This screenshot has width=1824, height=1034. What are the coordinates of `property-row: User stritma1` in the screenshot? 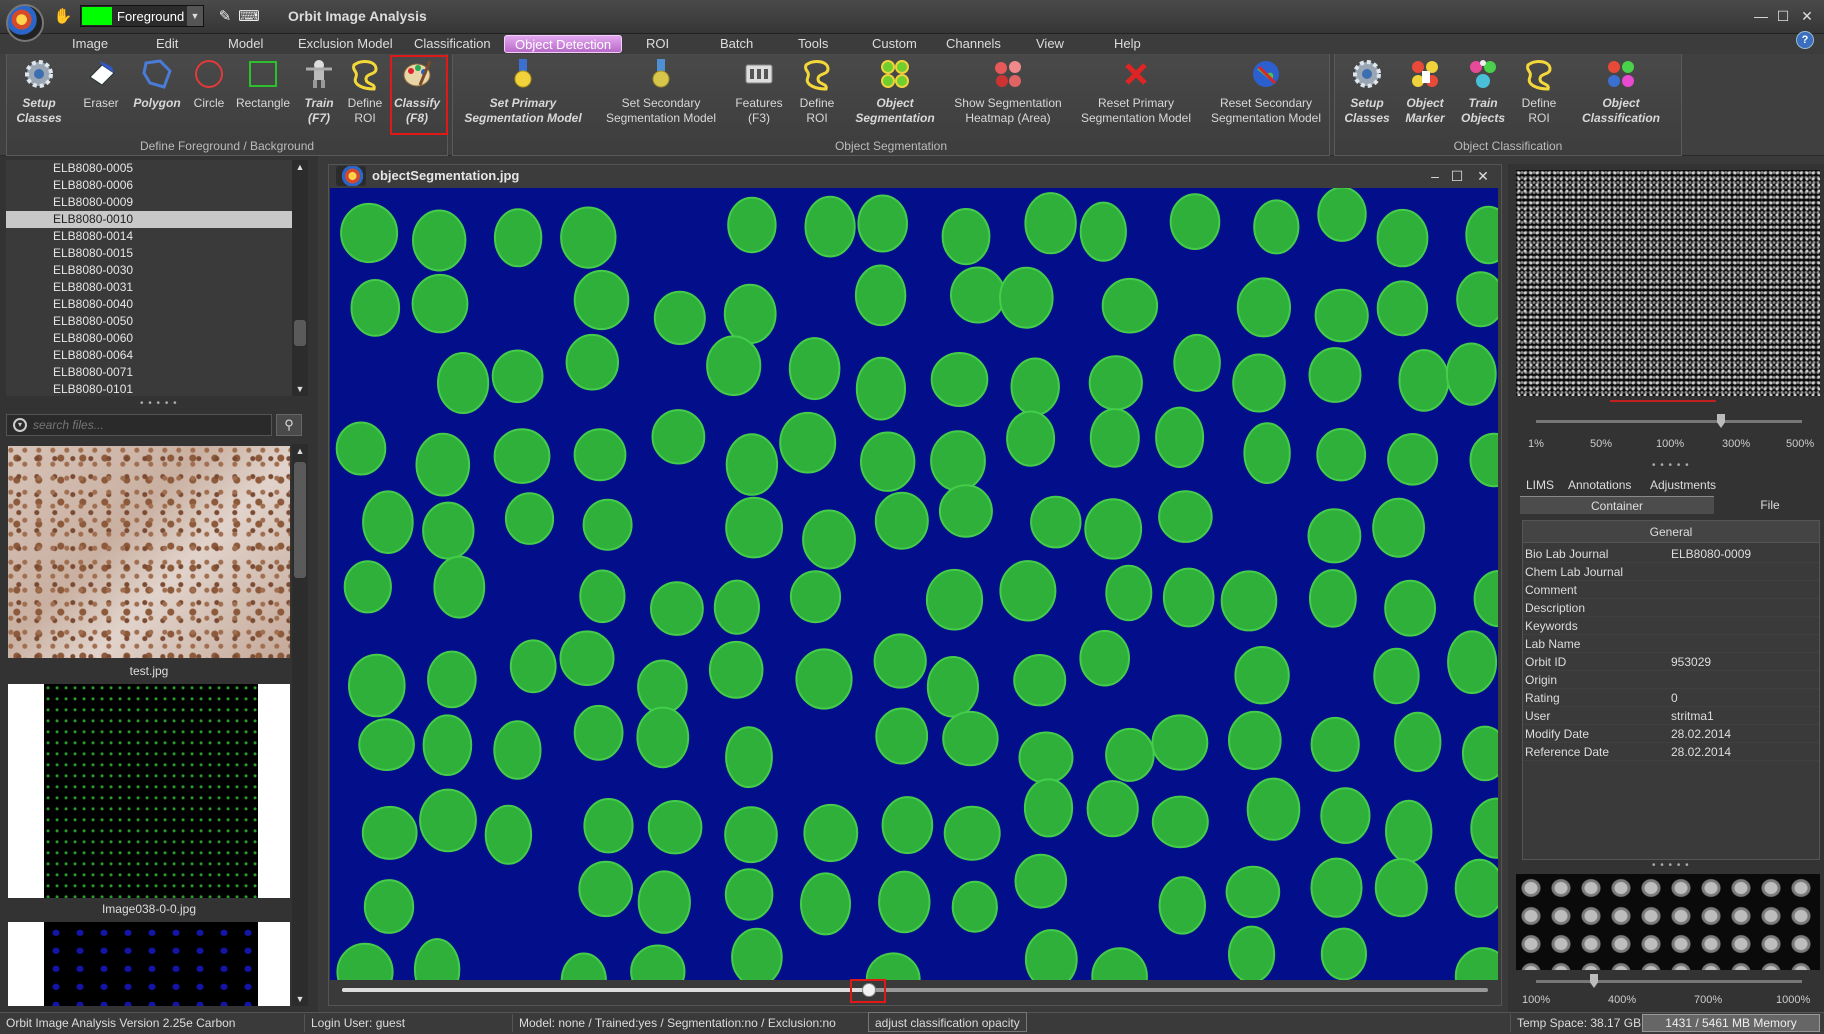 It's located at (1671, 716).